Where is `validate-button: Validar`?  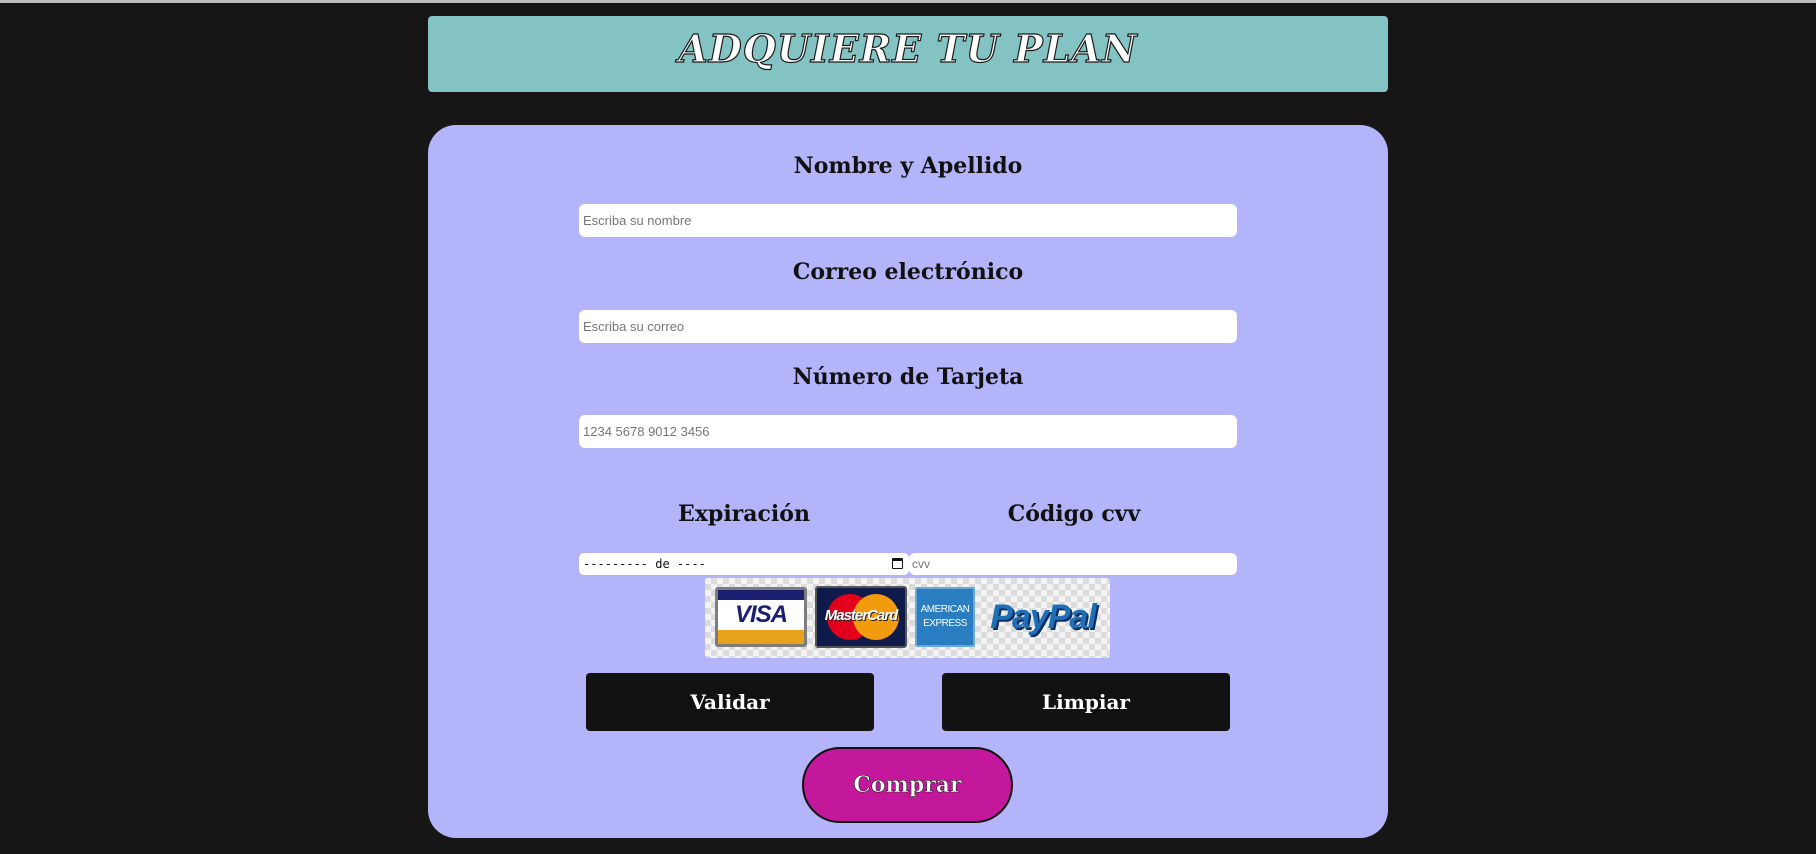
validate-button: Validar is located at coordinates (730, 702).